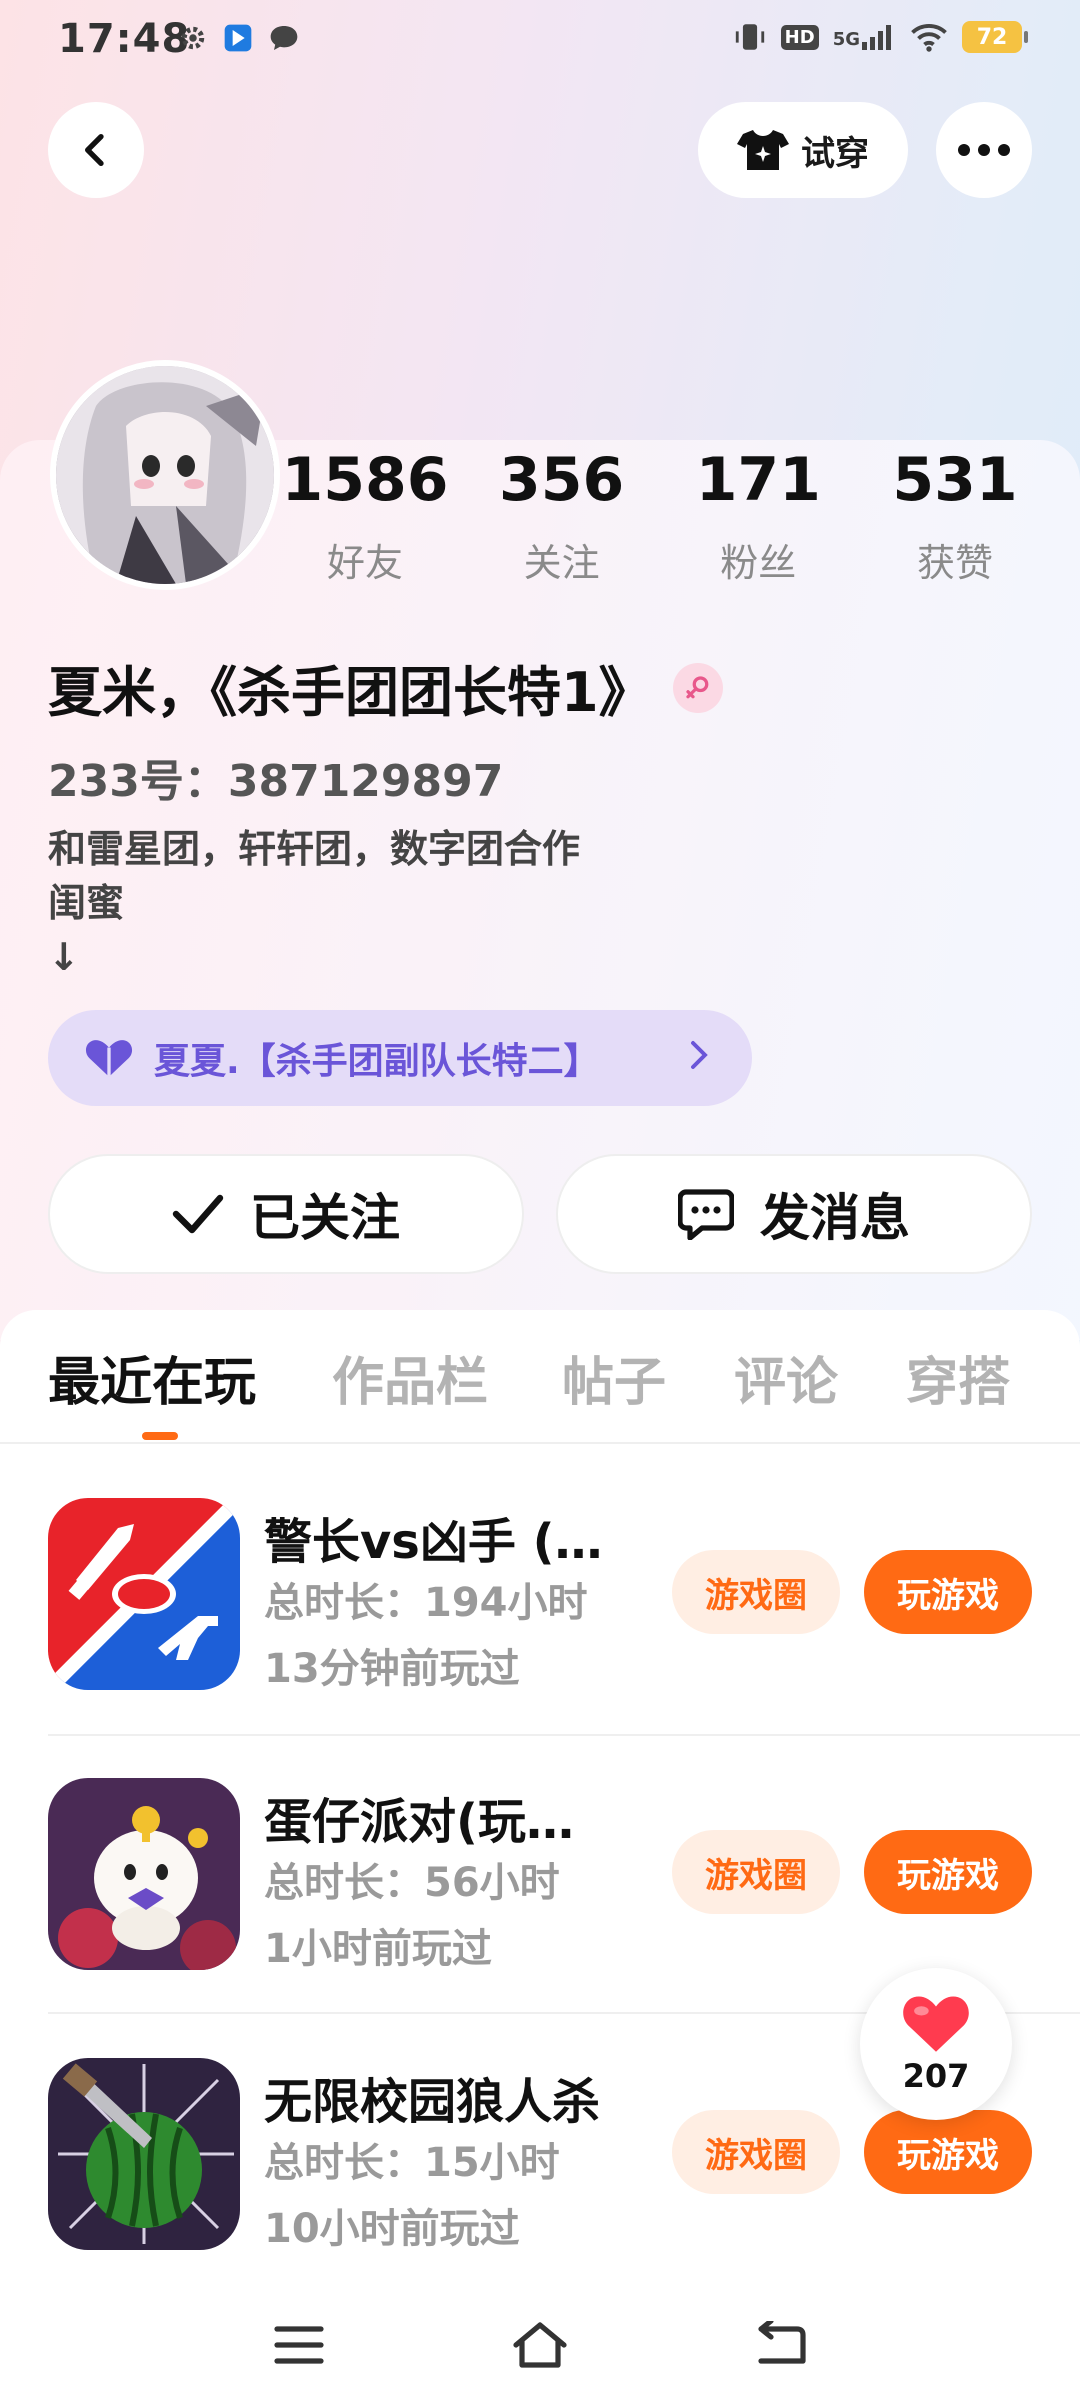  Describe the element at coordinates (378, 1949) in the screenshot. I see `game-last-played: 1小时前玩过` at that location.